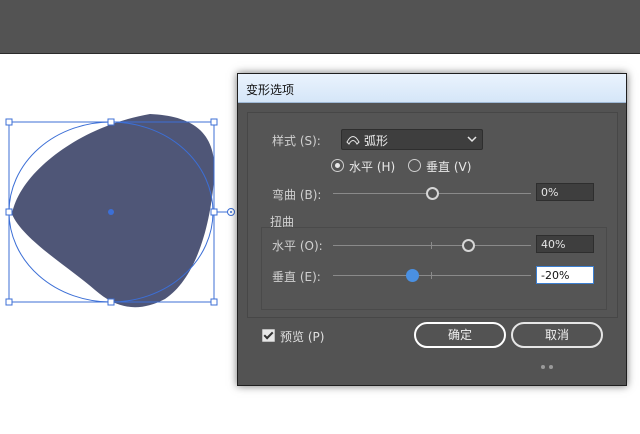 This screenshot has width=640, height=434. What do you see at coordinates (472, 139) in the screenshot?
I see `chevron-down-icon` at bounding box center [472, 139].